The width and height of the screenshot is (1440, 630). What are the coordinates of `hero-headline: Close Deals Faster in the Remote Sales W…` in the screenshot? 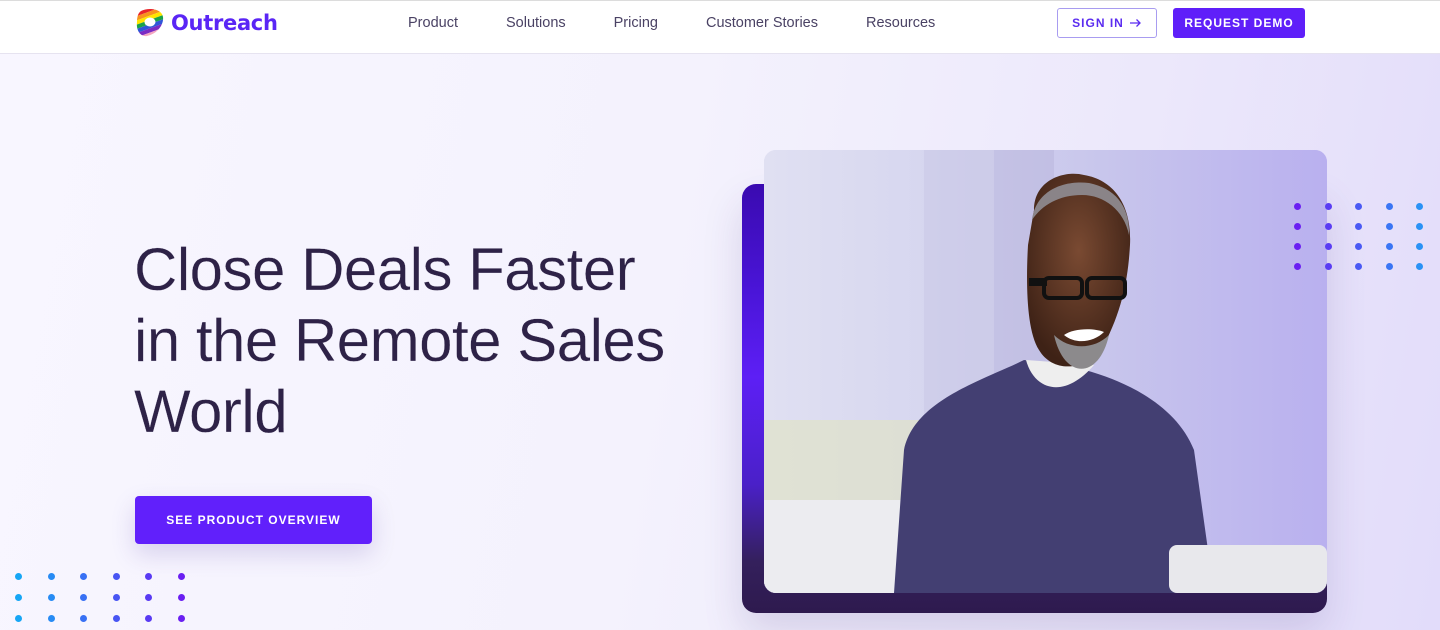 It's located at (434, 340).